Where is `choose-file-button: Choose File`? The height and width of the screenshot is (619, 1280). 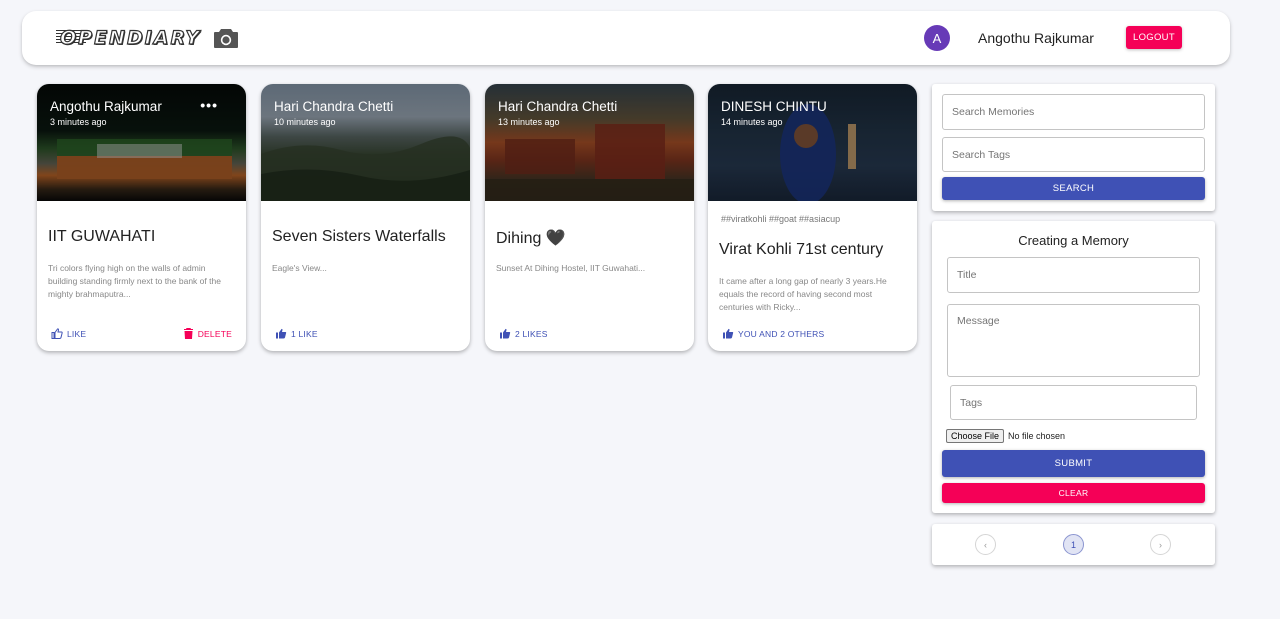 choose-file-button: Choose File is located at coordinates (975, 436).